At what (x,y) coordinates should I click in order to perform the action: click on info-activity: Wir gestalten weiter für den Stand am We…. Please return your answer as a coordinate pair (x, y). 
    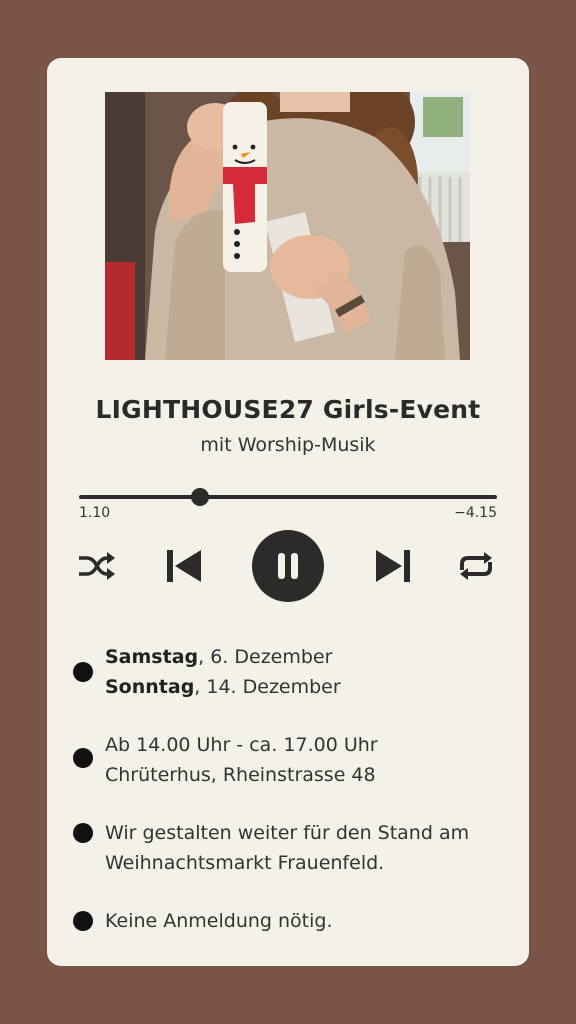
    Looking at the image, I should click on (296, 848).